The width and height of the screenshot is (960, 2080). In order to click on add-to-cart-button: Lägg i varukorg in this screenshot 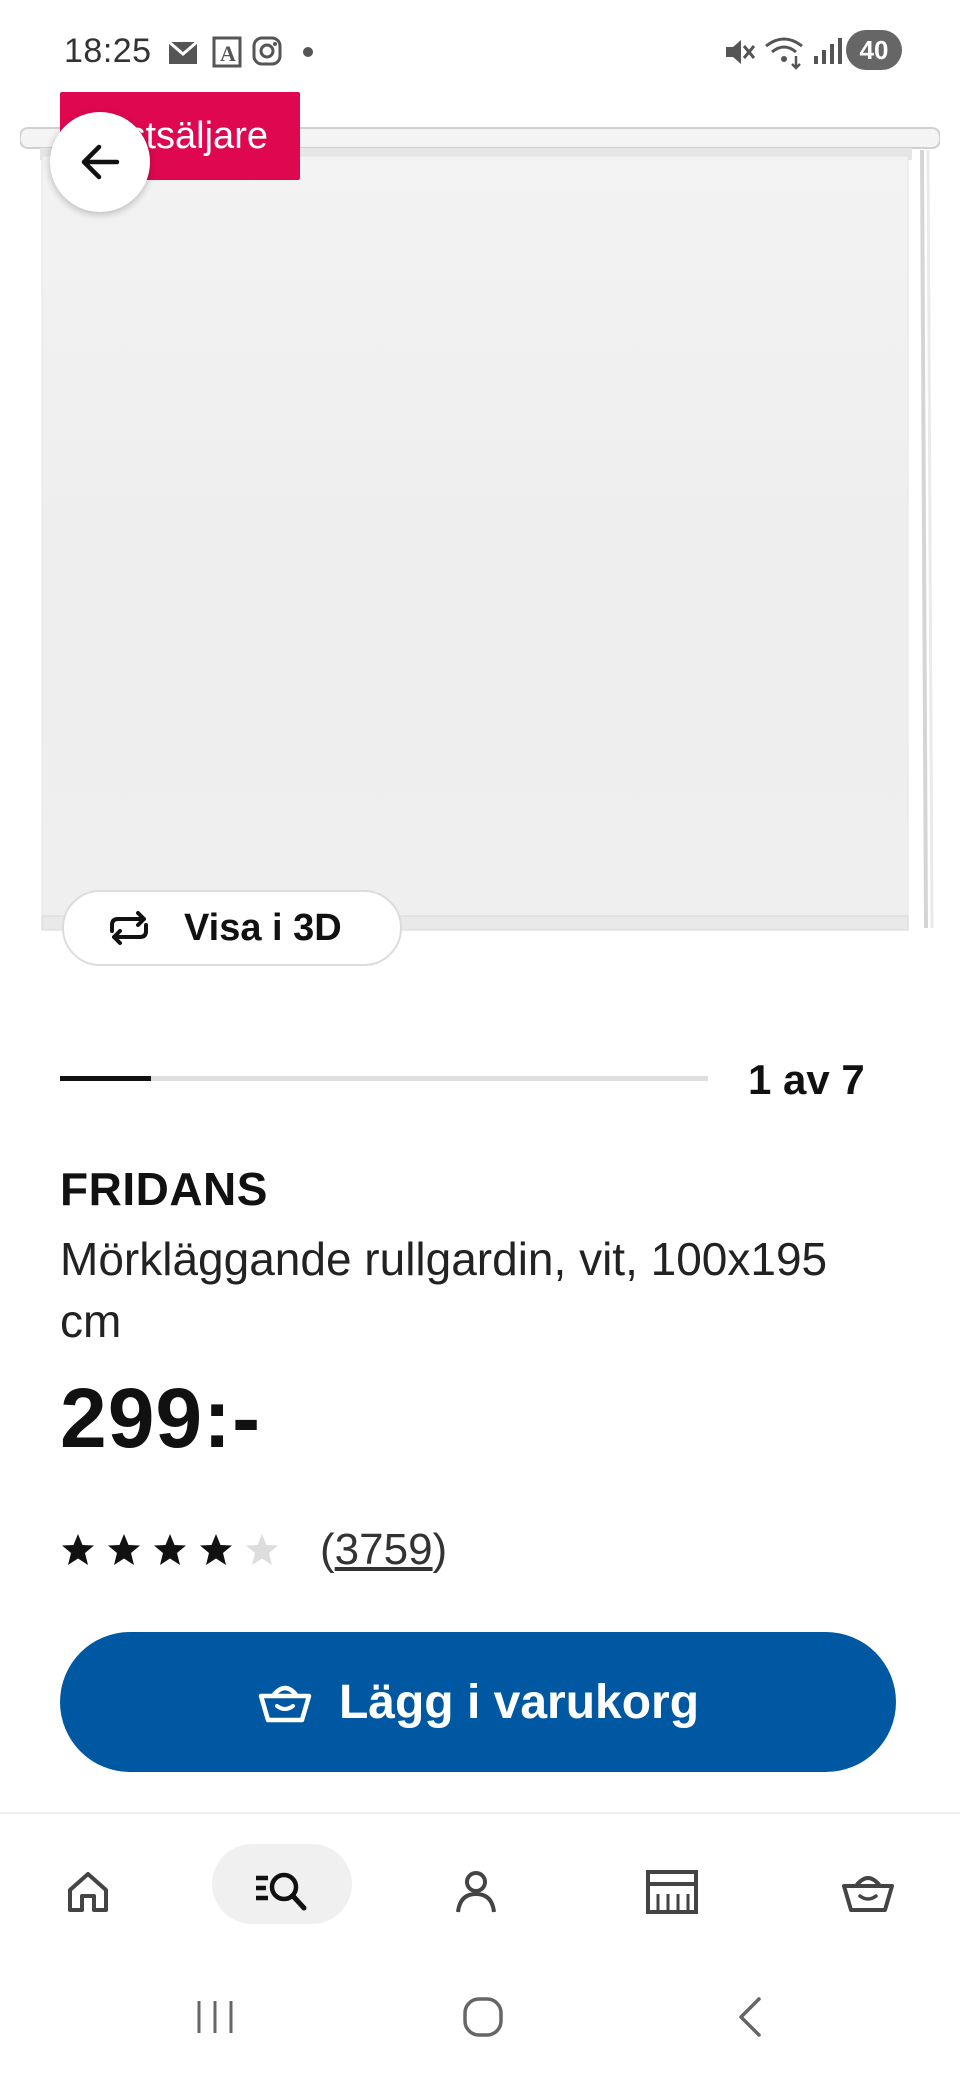, I will do `click(478, 1702)`.